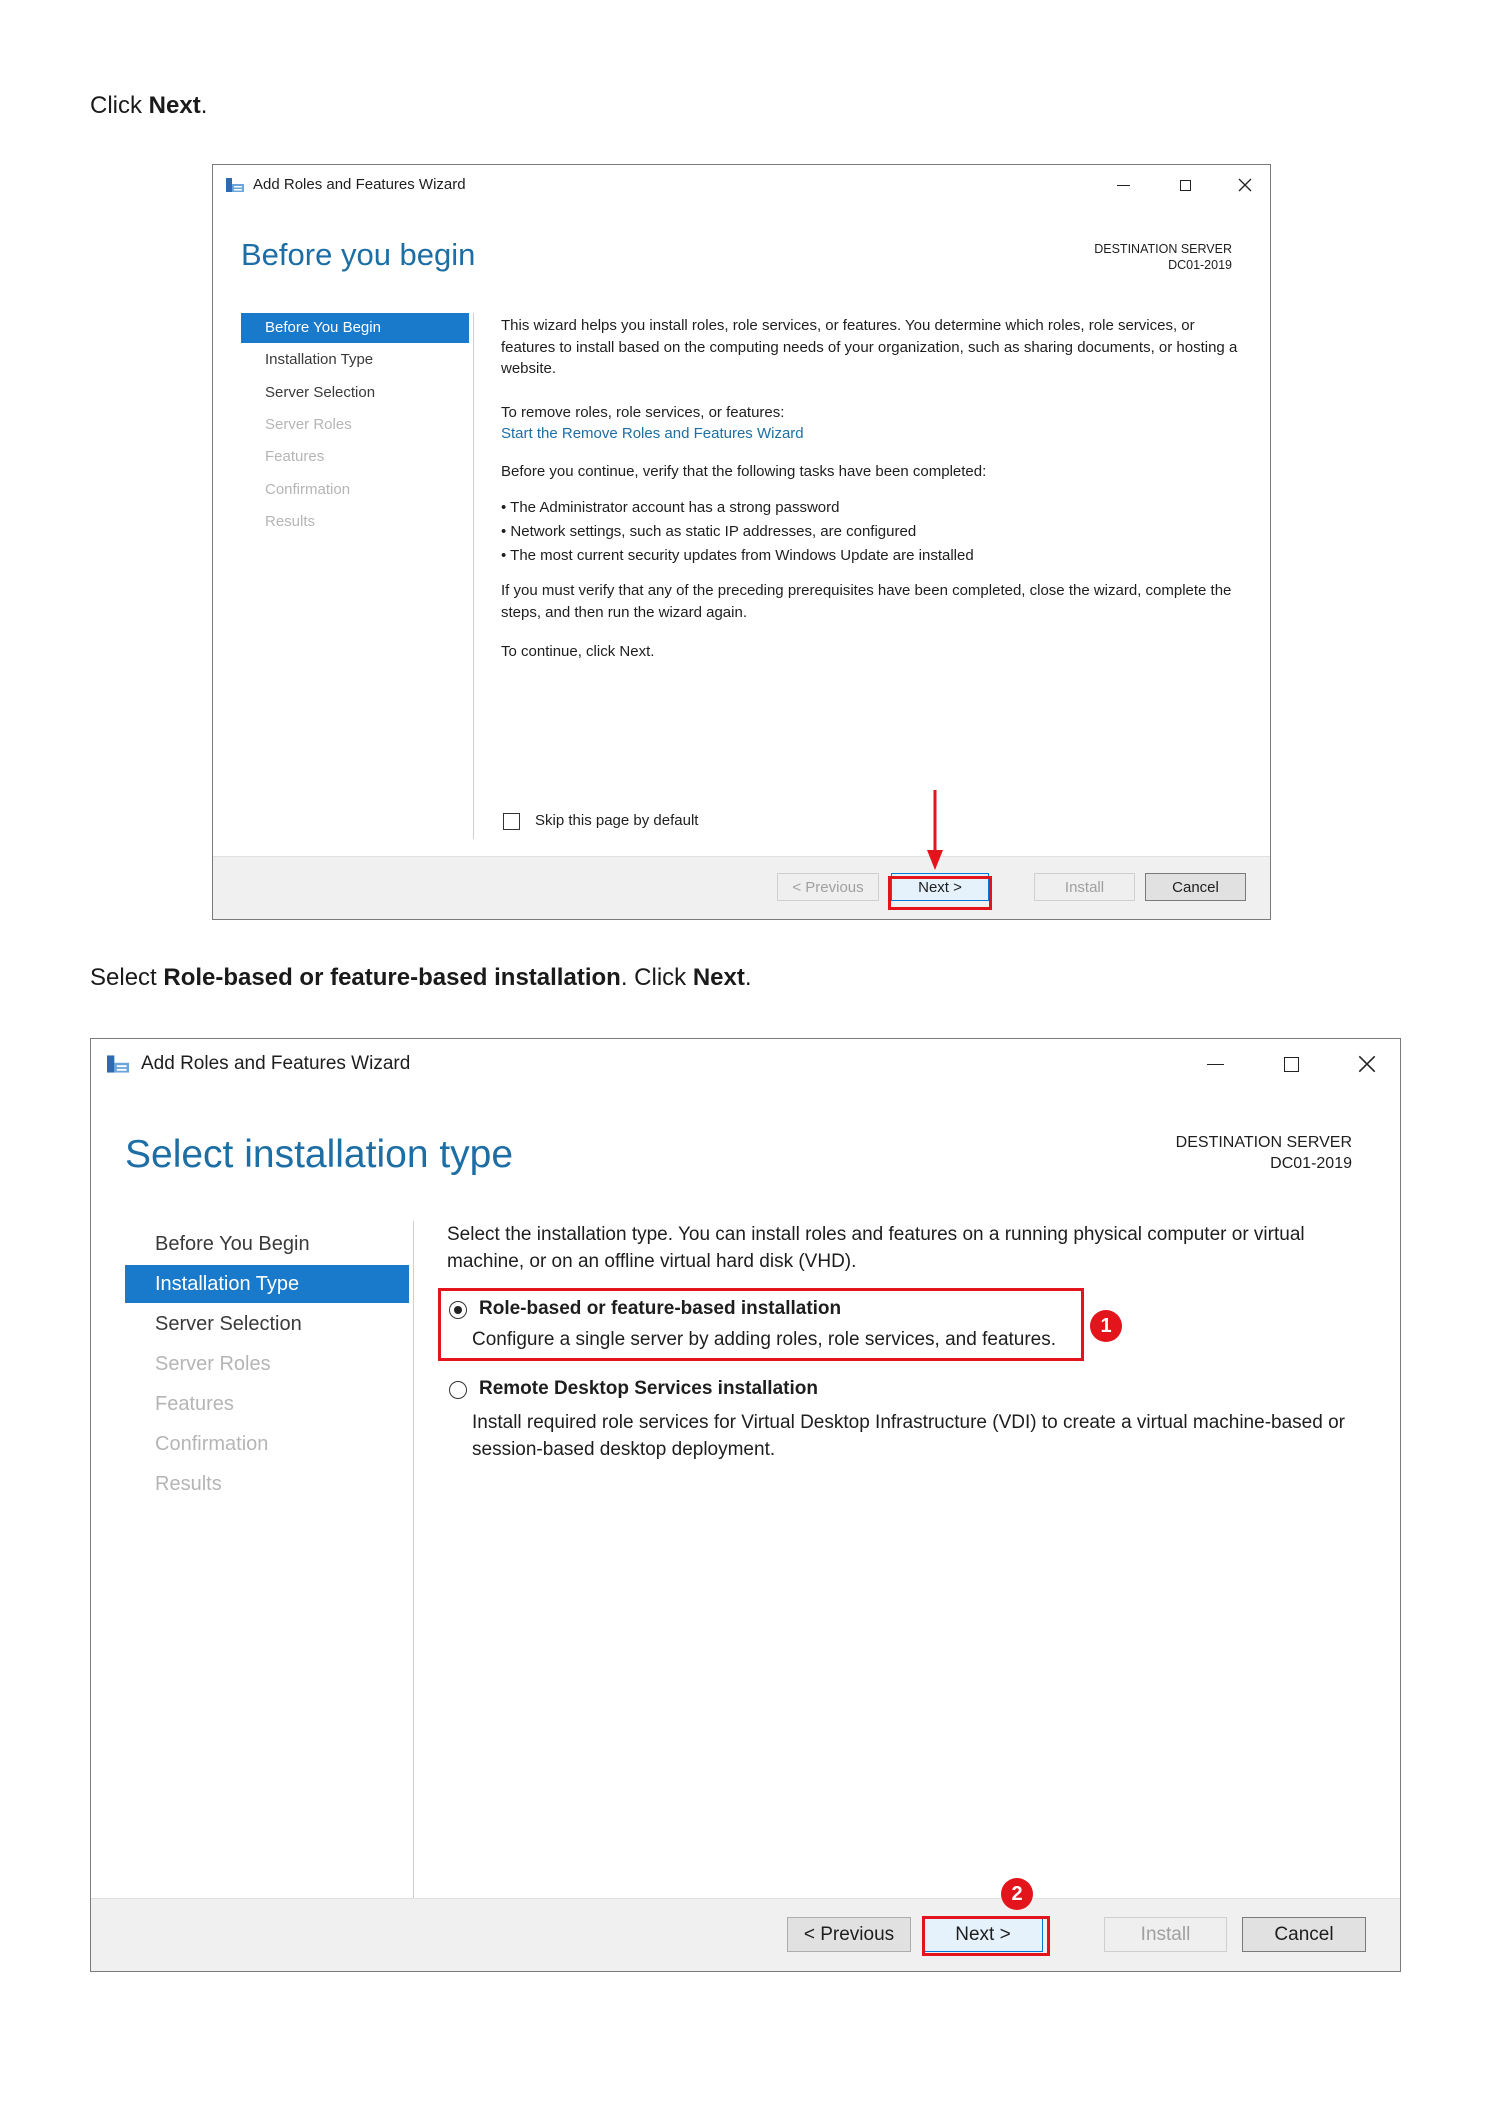 The height and width of the screenshot is (2105, 1489). What do you see at coordinates (358, 254) in the screenshot?
I see `page-title: Before you begin` at bounding box center [358, 254].